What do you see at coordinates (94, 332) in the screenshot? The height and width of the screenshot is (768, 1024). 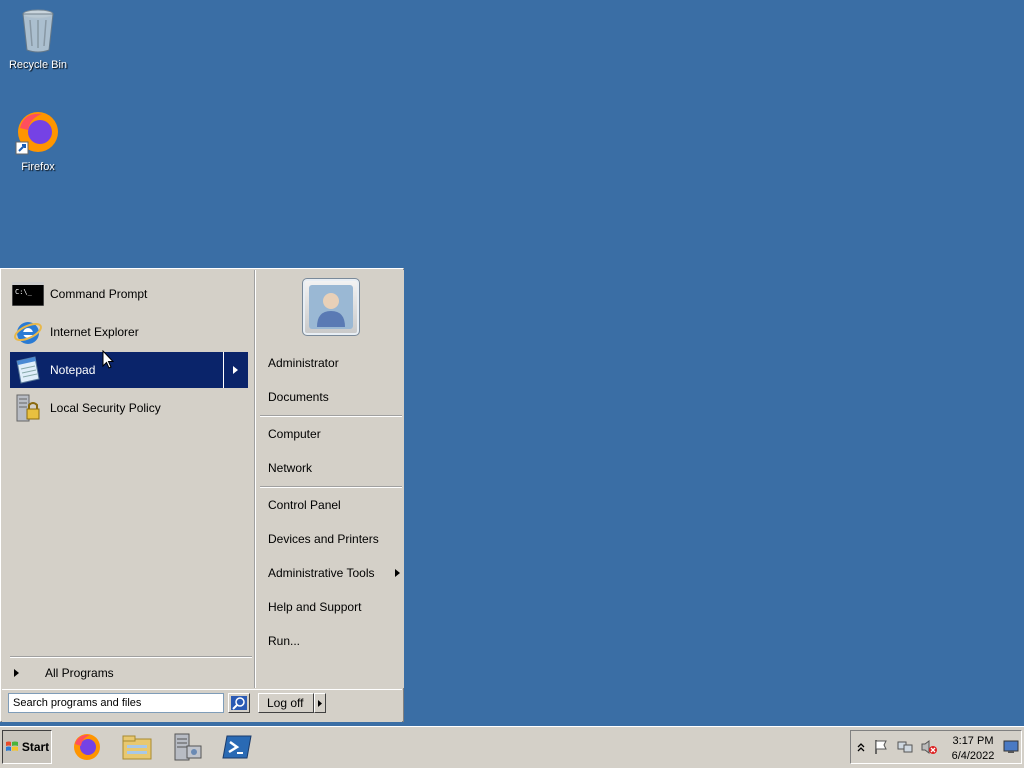 I see `program-label: Internet Explorer` at bounding box center [94, 332].